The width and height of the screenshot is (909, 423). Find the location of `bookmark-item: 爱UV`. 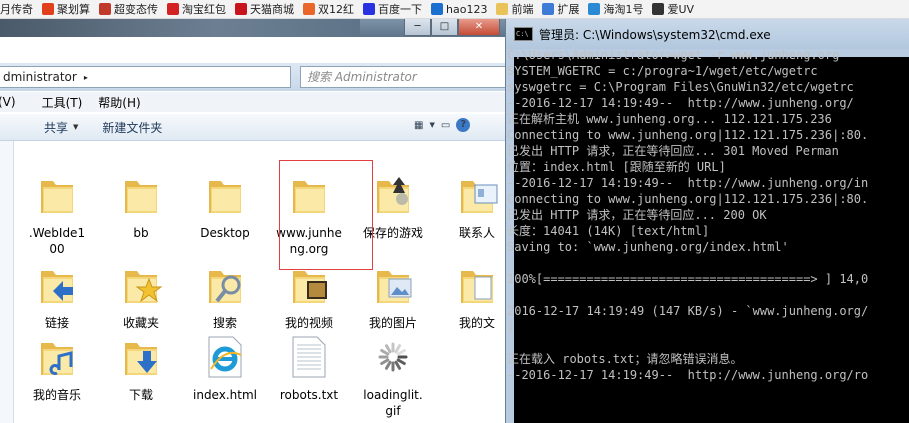

bookmark-item: 爱UV is located at coordinates (673, 9).